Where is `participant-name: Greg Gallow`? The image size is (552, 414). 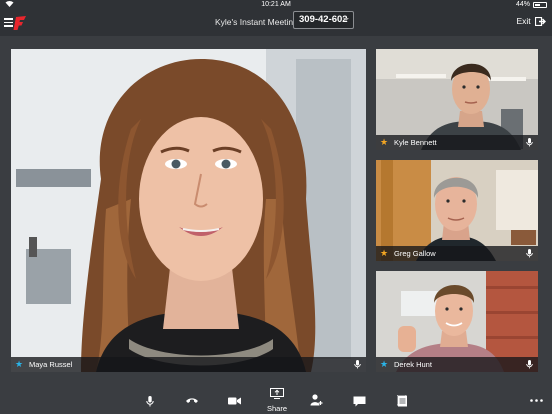
participant-name: Greg Gallow is located at coordinates (415, 253).